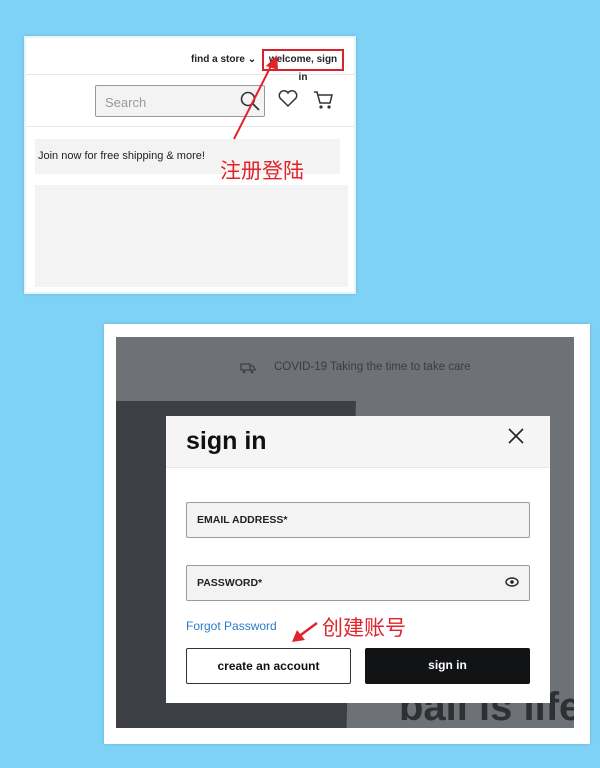 This screenshot has height=768, width=600. I want to click on annotation-register-login: 注册登陆, so click(262, 171).